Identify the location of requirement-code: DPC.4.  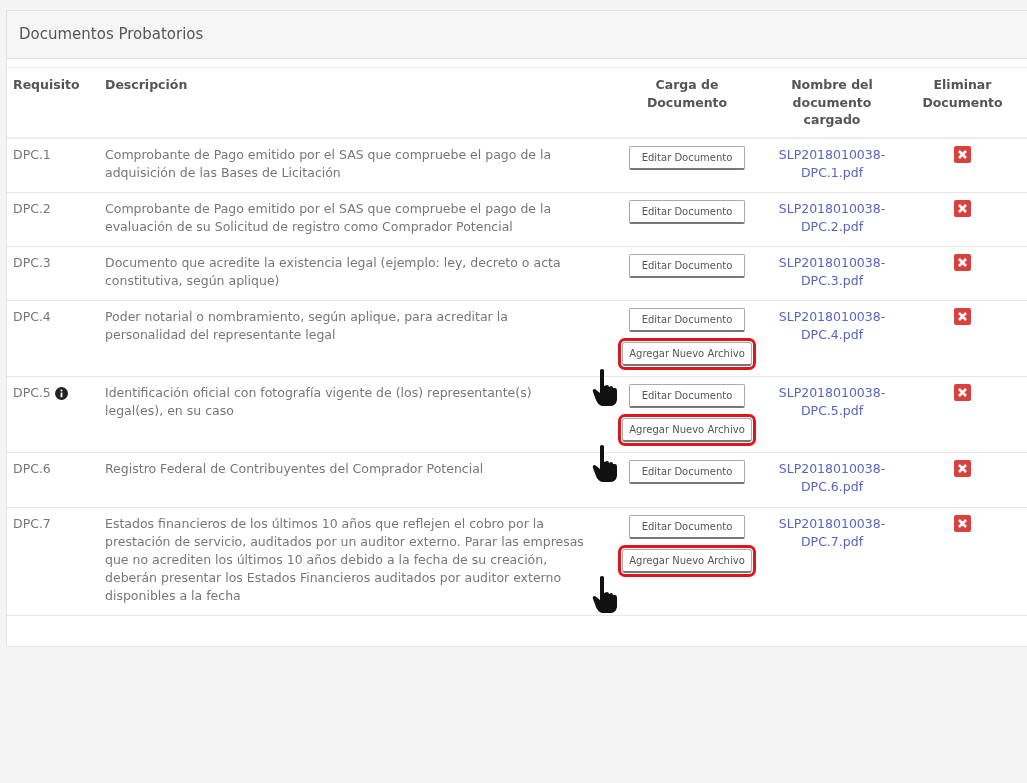
(32, 317).